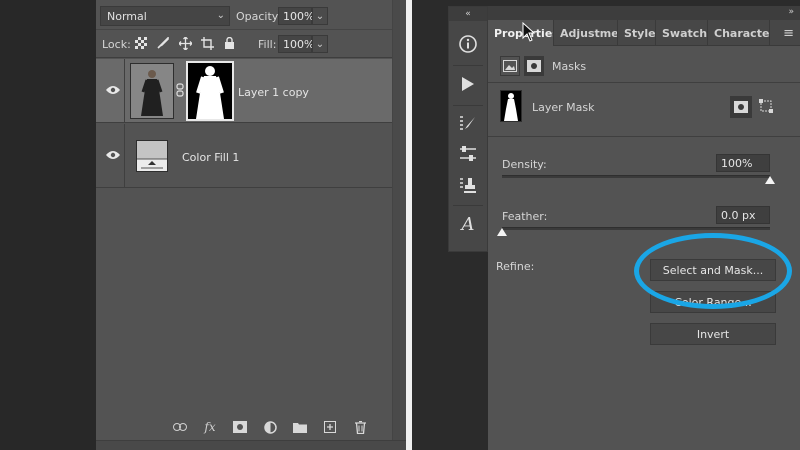 The height and width of the screenshot is (450, 800). I want to click on fill-chevron-icon: ⌄, so click(320, 44).